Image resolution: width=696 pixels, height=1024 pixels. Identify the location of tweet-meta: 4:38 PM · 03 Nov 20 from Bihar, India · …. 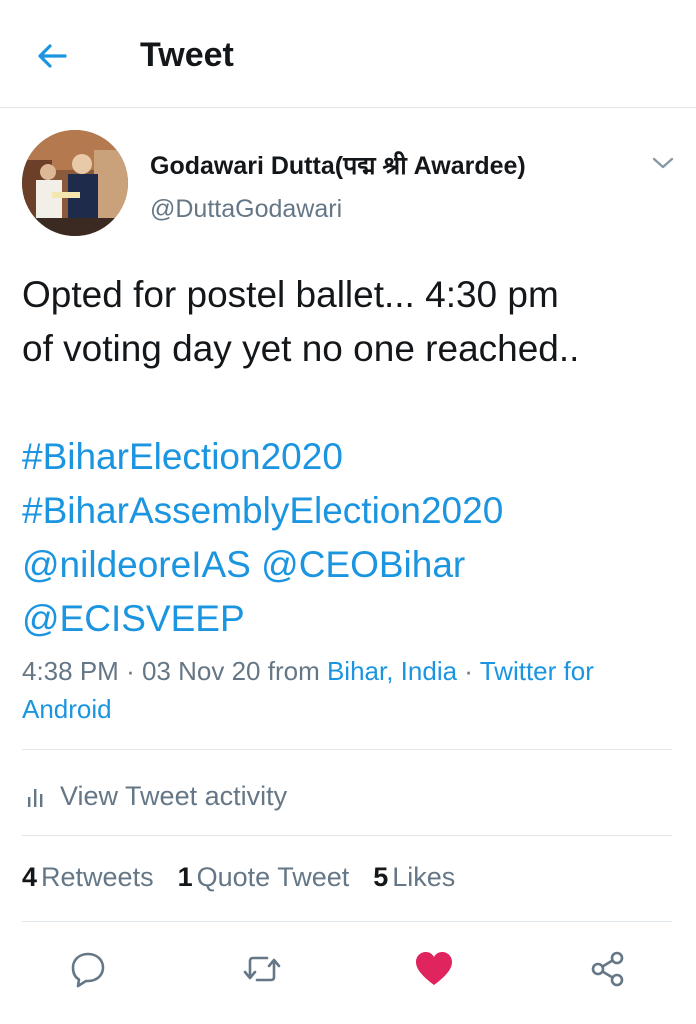
(347, 690).